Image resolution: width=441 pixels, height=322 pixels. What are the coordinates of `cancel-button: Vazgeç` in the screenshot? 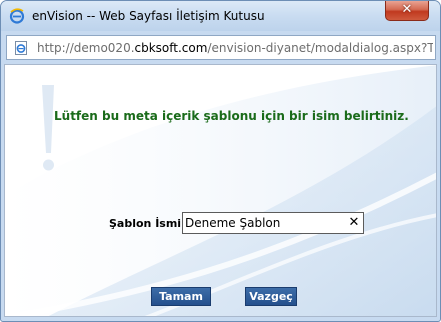 It's located at (271, 296).